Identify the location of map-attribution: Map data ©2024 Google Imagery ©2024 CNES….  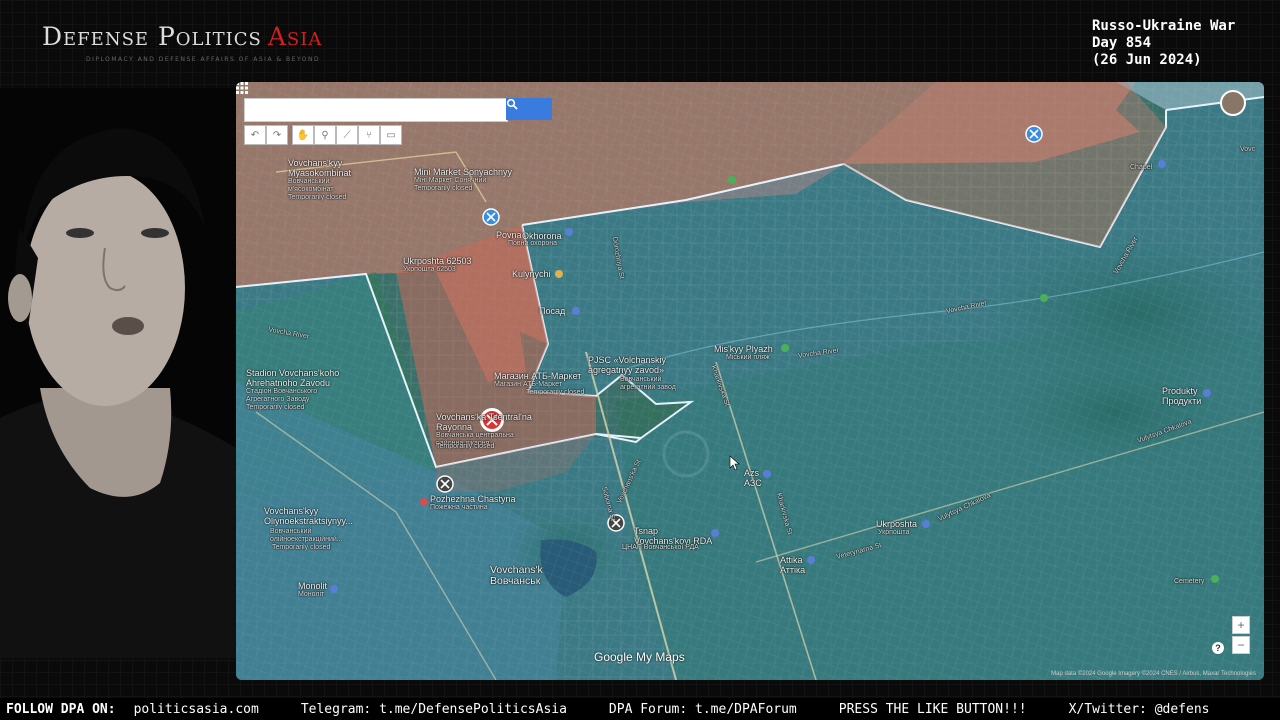
(1153, 674).